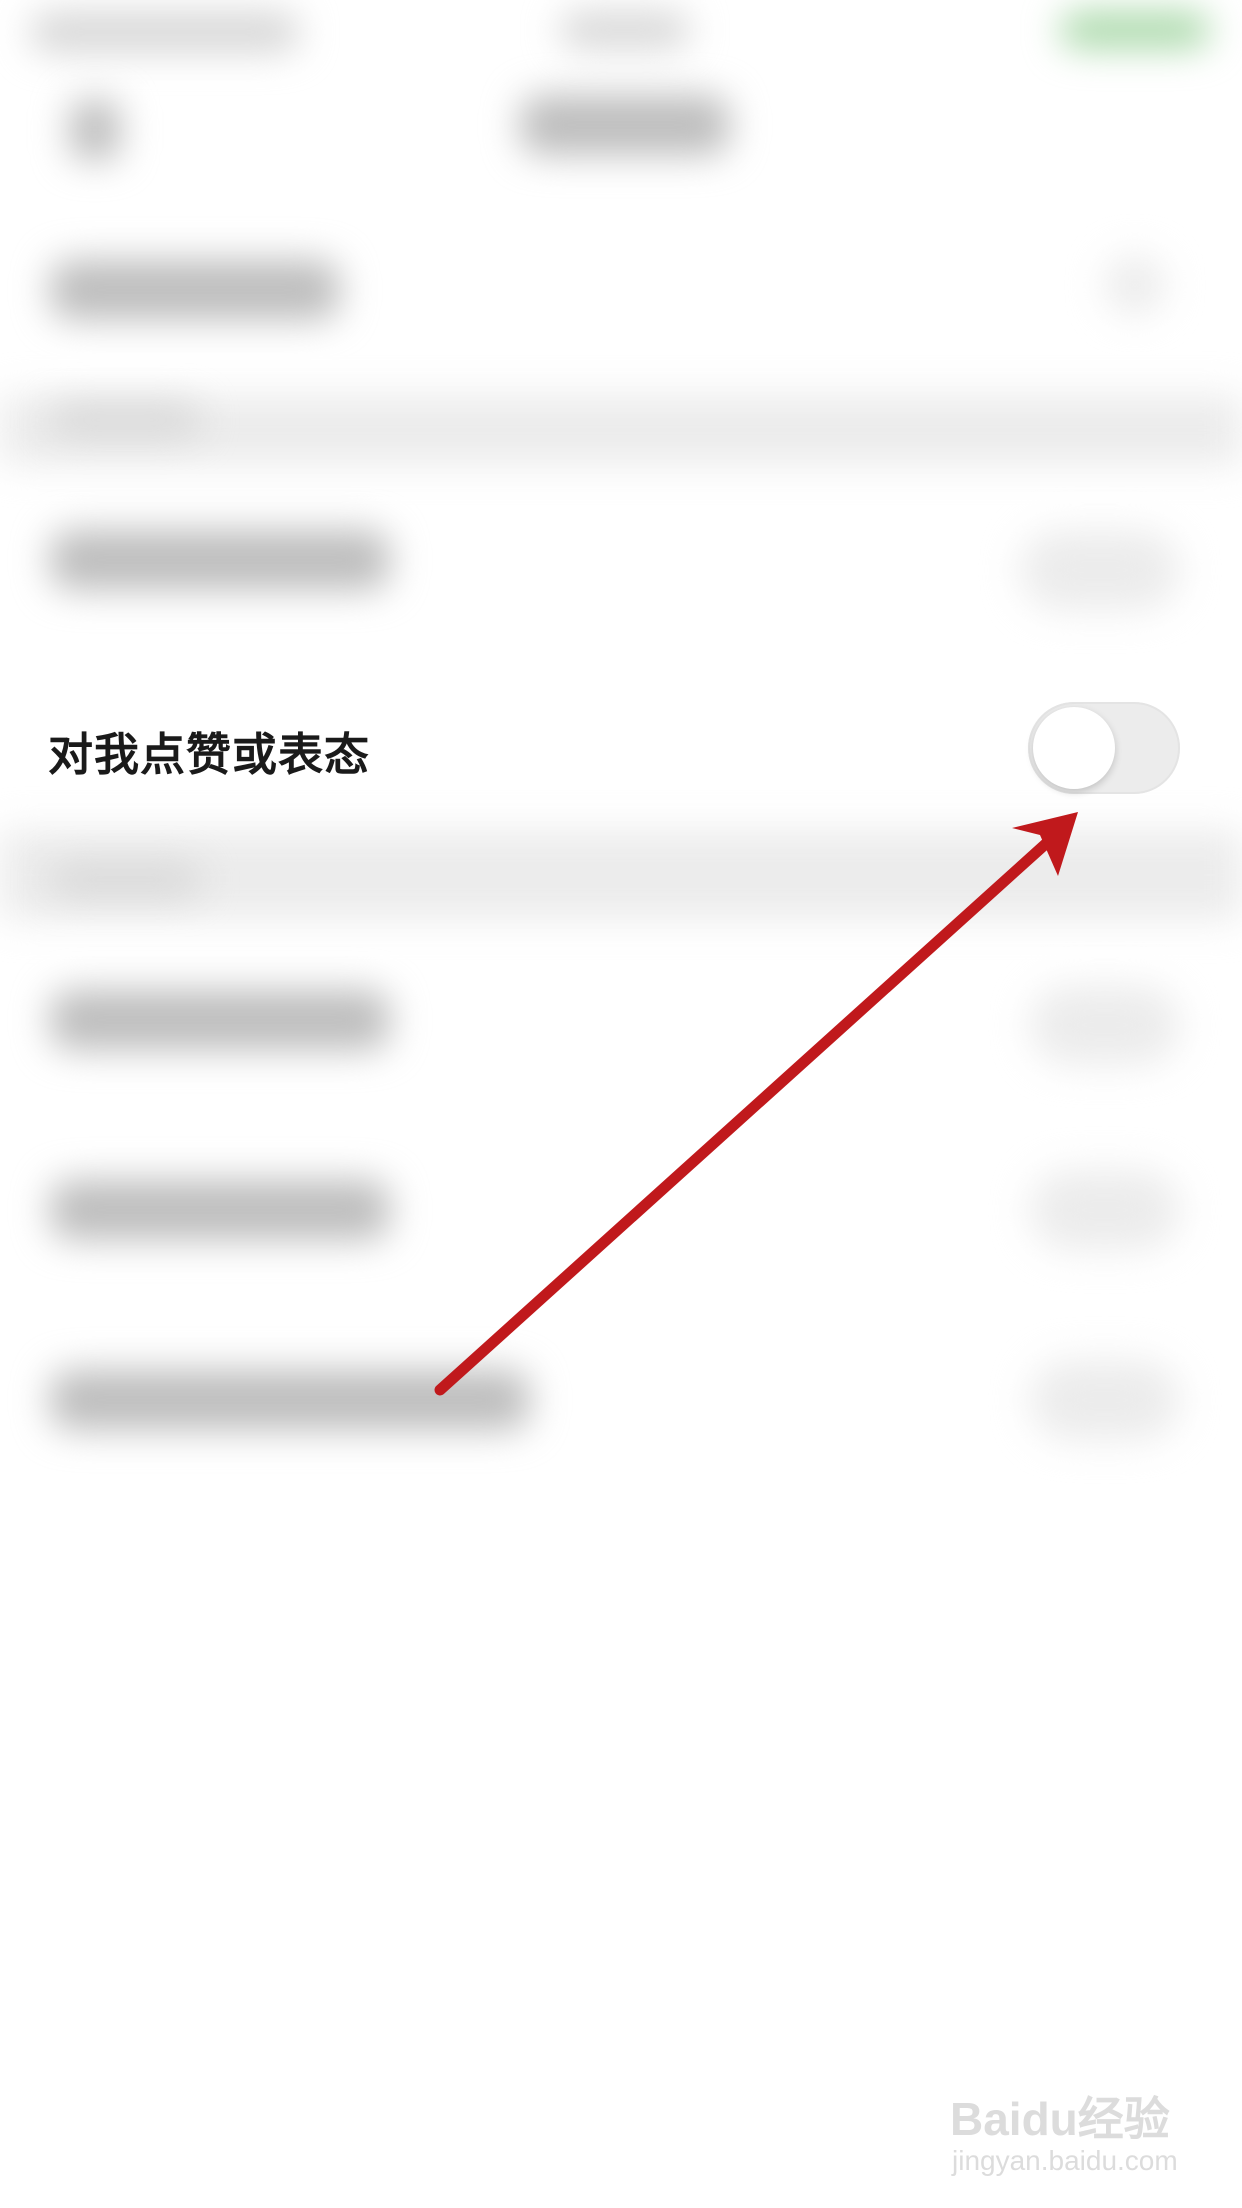 The width and height of the screenshot is (1242, 2208). Describe the element at coordinates (1135, 285) in the screenshot. I see `setting-row-1-chevron-blurred` at that location.